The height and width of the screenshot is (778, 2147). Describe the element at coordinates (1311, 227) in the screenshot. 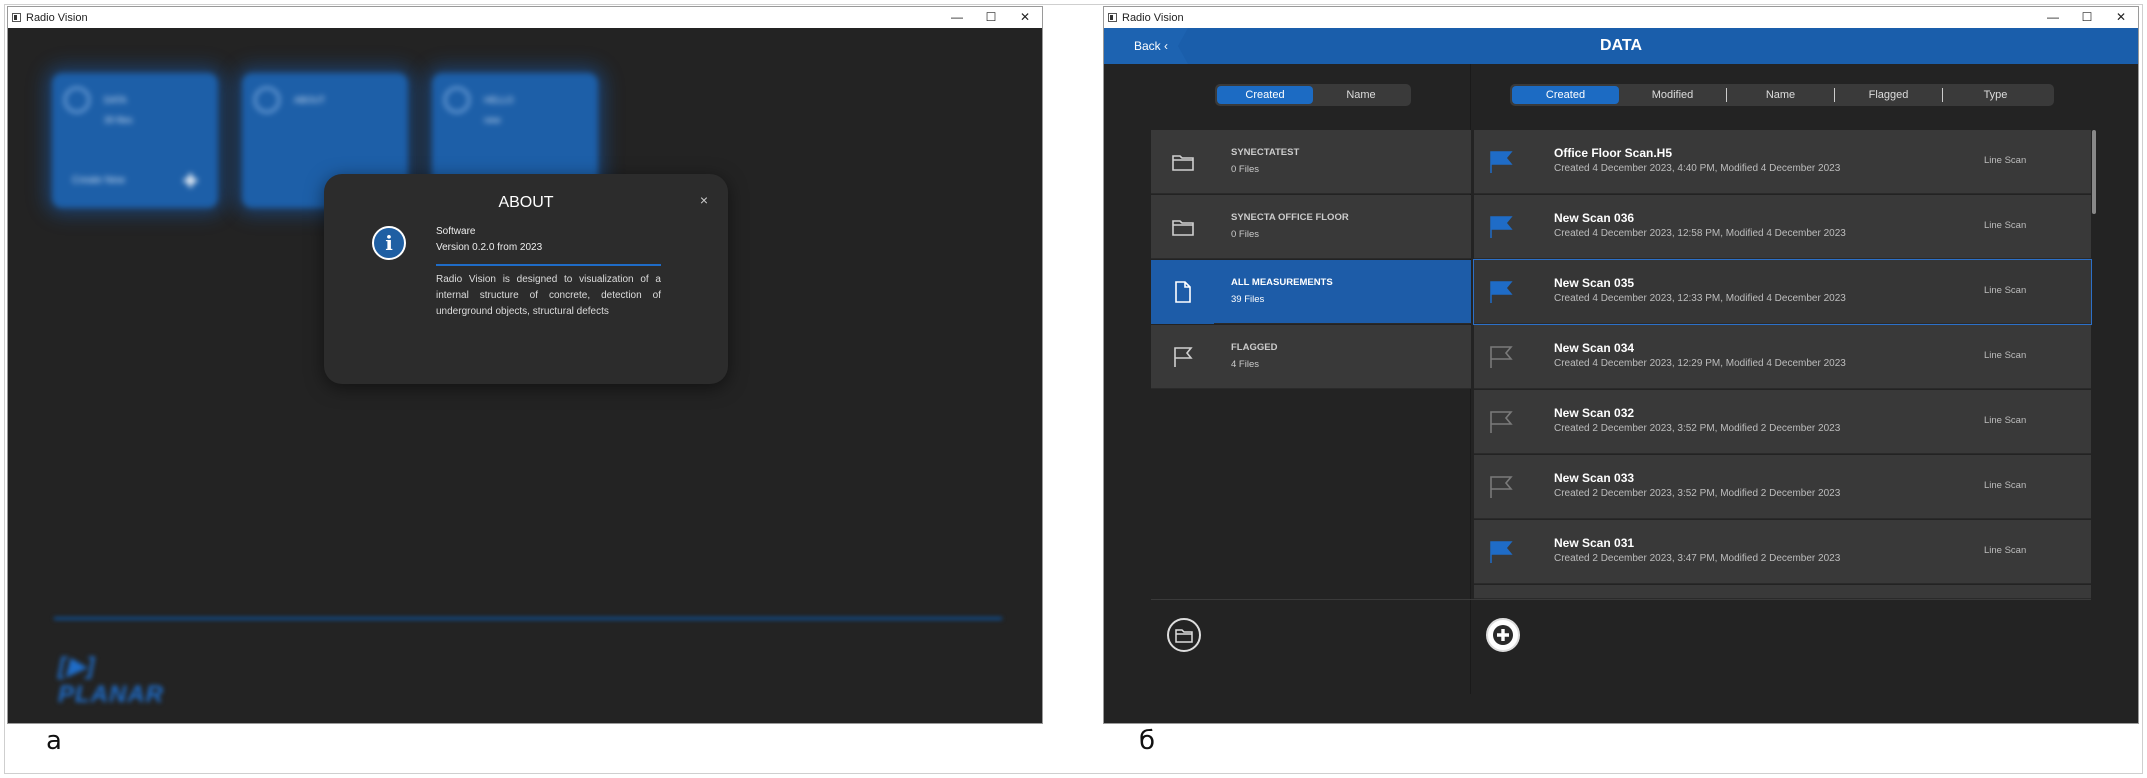

I see `folder-row: SYNECTA OFFICE FLOOR 0 Files` at that location.